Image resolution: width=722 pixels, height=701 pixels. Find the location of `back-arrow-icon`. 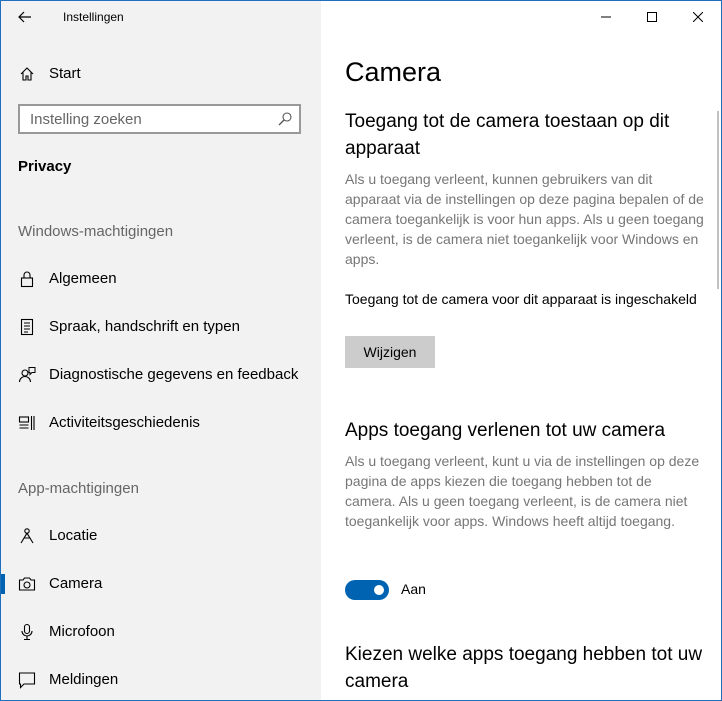

back-arrow-icon is located at coordinates (24, 17).